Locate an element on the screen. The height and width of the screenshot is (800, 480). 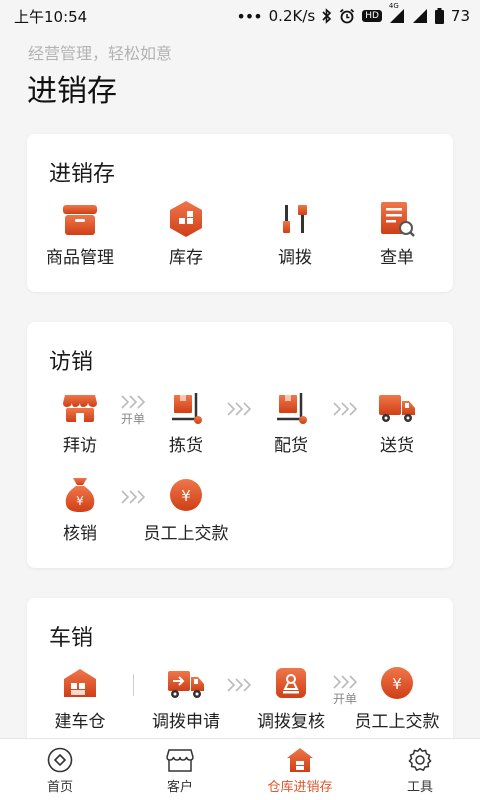
nav-warehouse: 仓库进销存 is located at coordinates (300, 769).